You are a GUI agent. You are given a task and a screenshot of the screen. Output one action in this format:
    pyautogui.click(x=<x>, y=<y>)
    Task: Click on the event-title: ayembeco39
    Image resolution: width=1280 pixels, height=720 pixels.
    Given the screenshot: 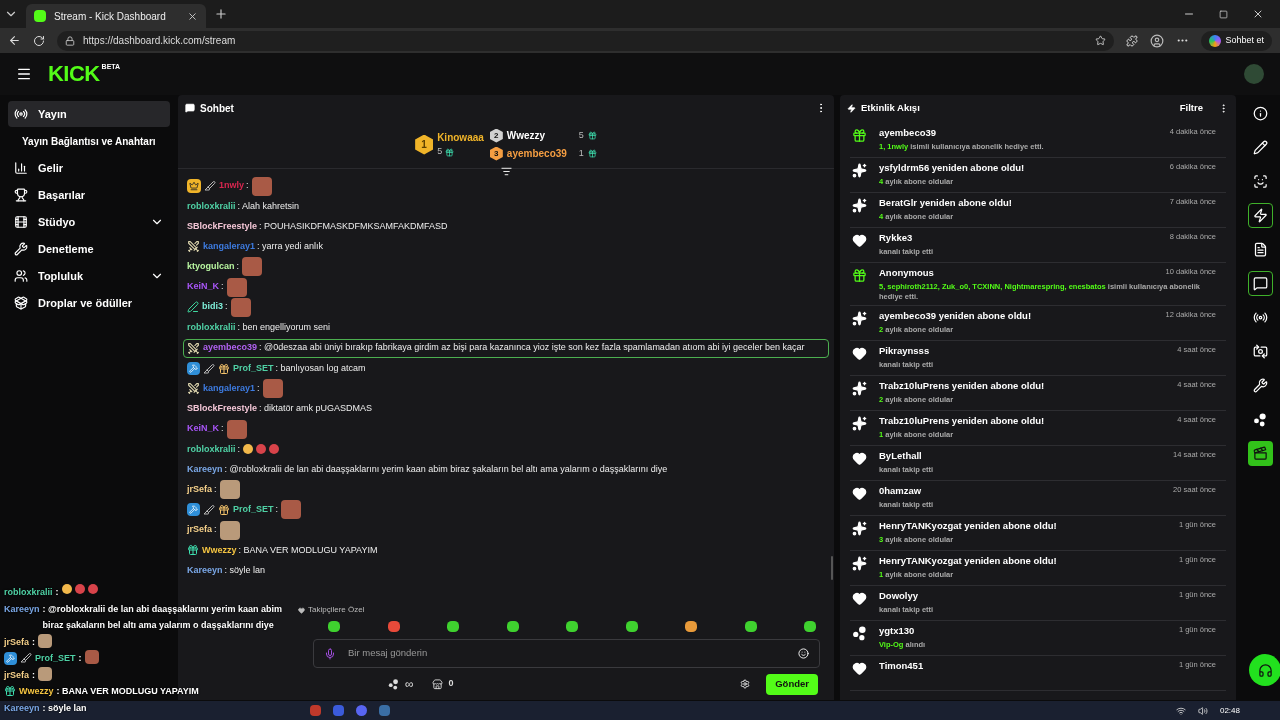 What is the action you would take?
    pyautogui.click(x=908, y=133)
    